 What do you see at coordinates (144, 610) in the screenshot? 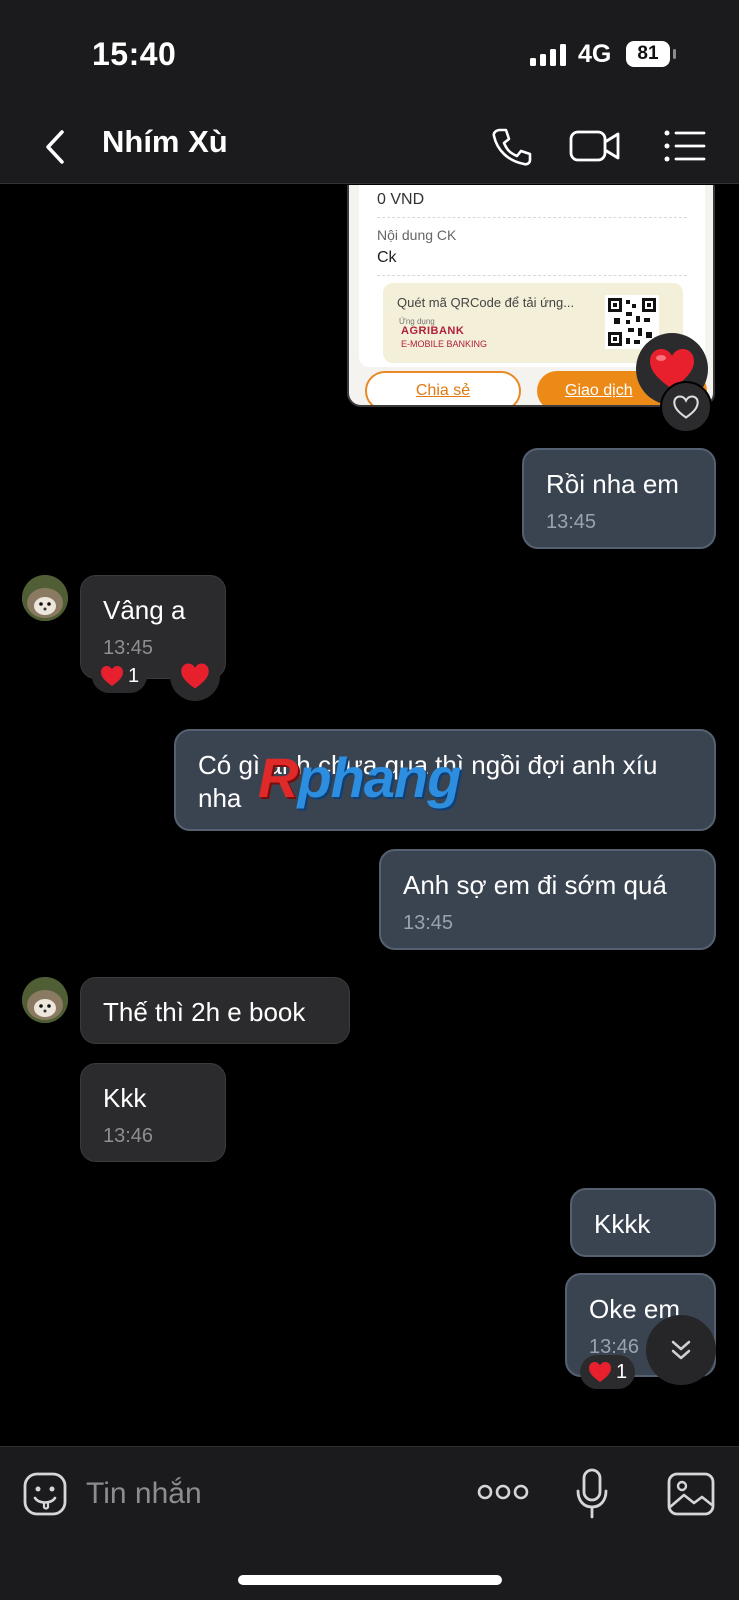
I see `message-text: Vâng a` at bounding box center [144, 610].